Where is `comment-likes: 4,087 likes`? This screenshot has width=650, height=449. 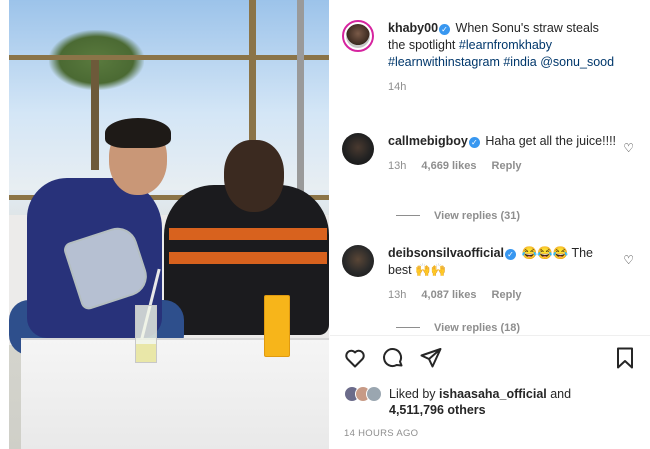
comment-likes: 4,087 likes is located at coordinates (448, 295).